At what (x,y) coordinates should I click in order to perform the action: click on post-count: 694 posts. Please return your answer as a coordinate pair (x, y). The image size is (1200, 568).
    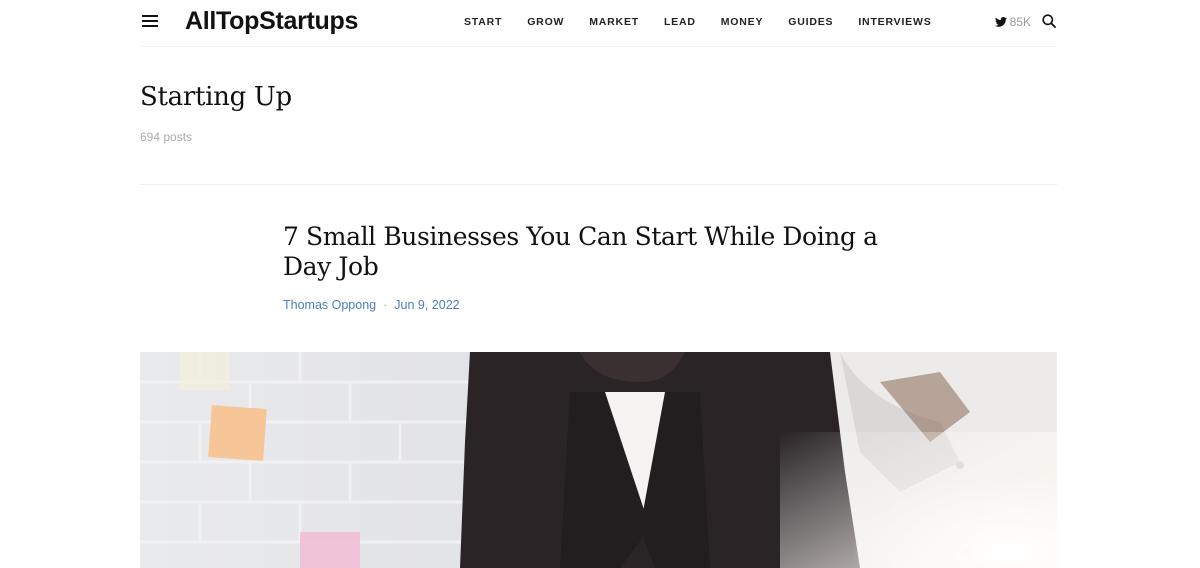
    Looking at the image, I should click on (166, 137).